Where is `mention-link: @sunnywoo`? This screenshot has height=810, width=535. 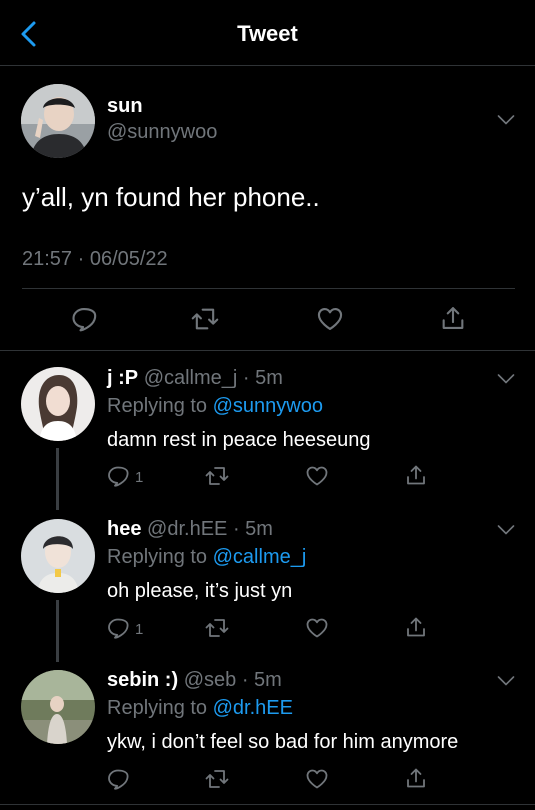
mention-link: @sunnywoo is located at coordinates (268, 406).